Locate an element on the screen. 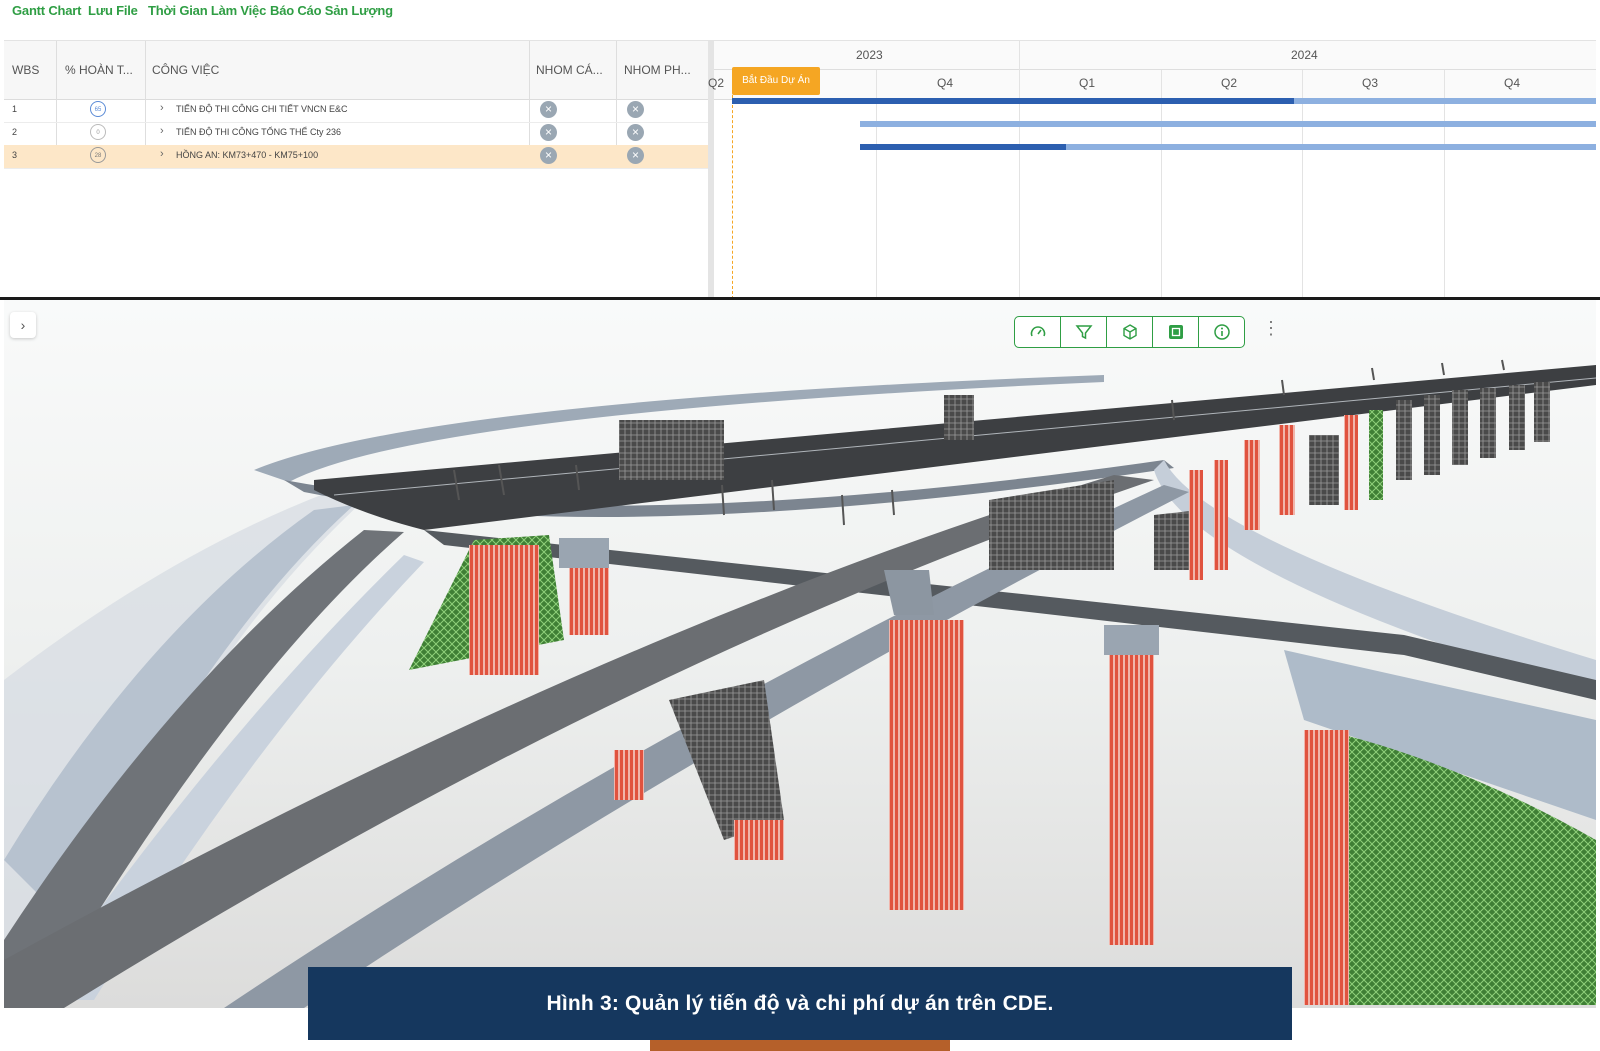  task-name-cell: HỒNG AN: KM73+470 - KM75+100 is located at coordinates (247, 155).